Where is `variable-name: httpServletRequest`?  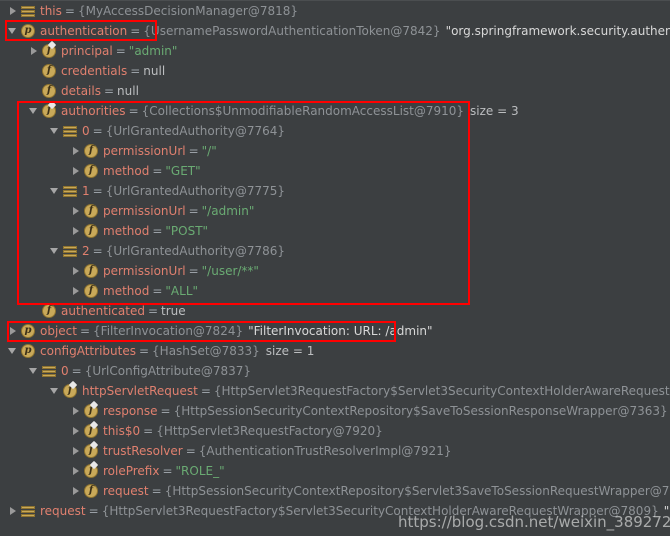 variable-name: httpServletRequest is located at coordinates (140, 391).